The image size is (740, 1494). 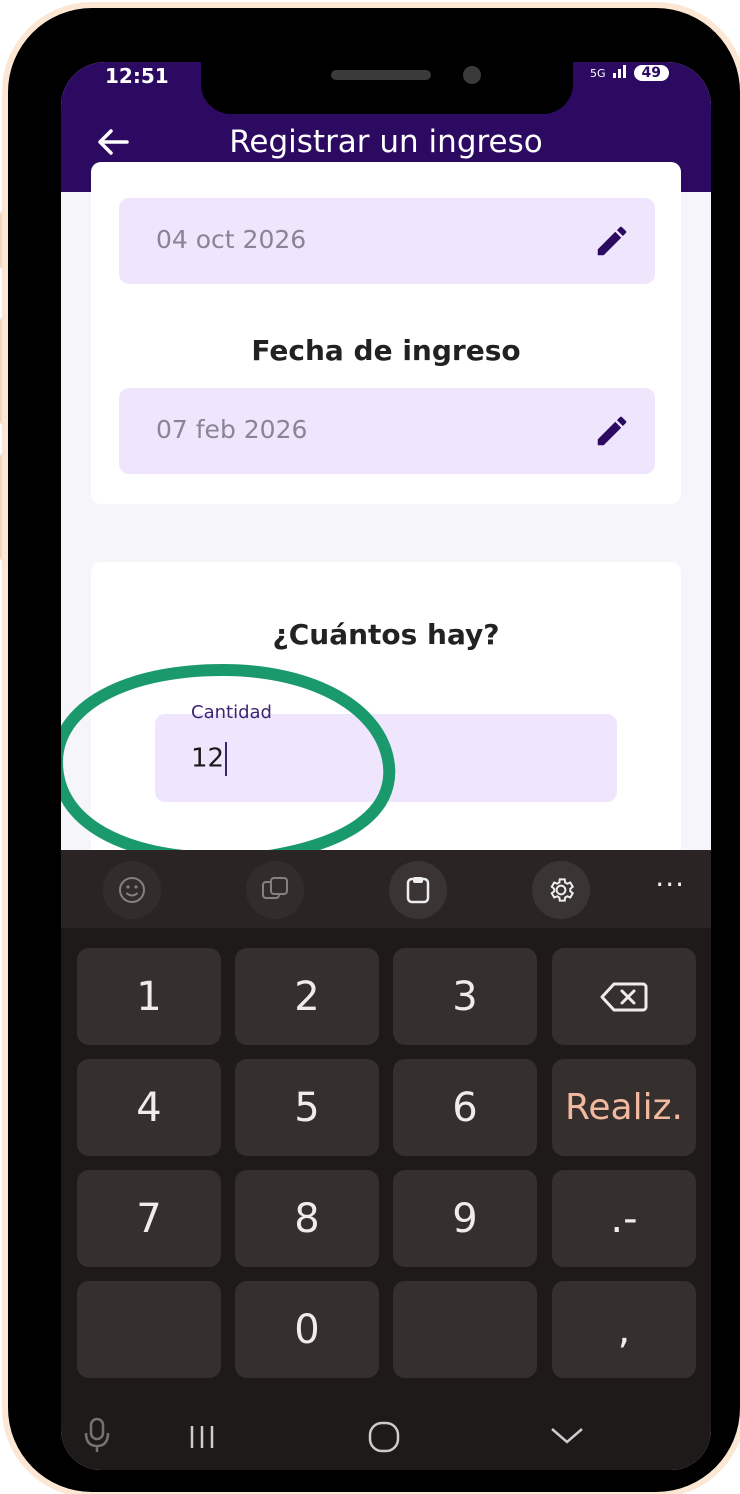 I want to click on punctuation-key: .-, so click(x=624, y=1218).